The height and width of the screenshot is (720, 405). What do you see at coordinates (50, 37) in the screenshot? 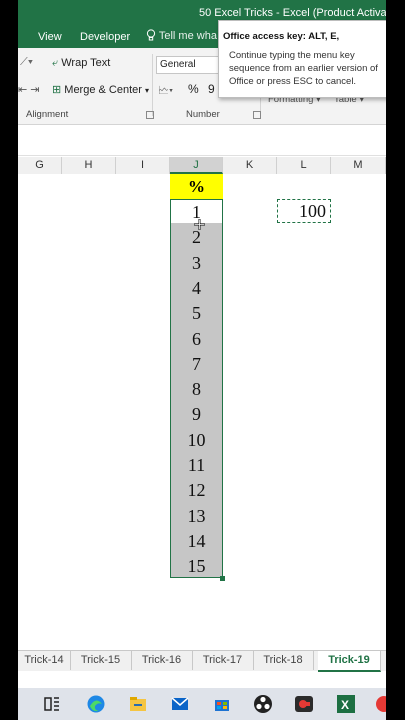
I see `tab-view: View` at bounding box center [50, 37].